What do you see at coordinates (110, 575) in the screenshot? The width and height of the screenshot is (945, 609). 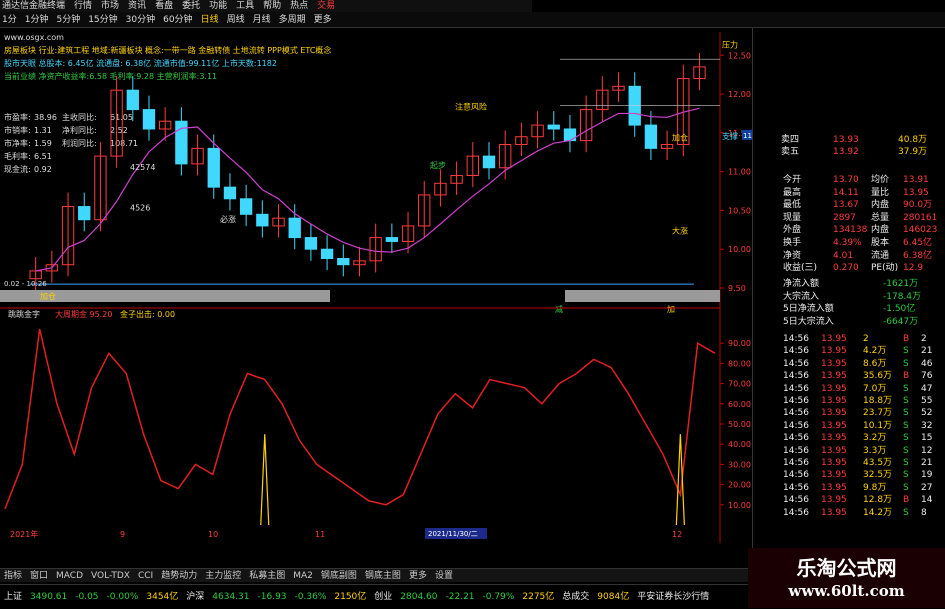 I see `indicator-tab: VOL-TDX` at bounding box center [110, 575].